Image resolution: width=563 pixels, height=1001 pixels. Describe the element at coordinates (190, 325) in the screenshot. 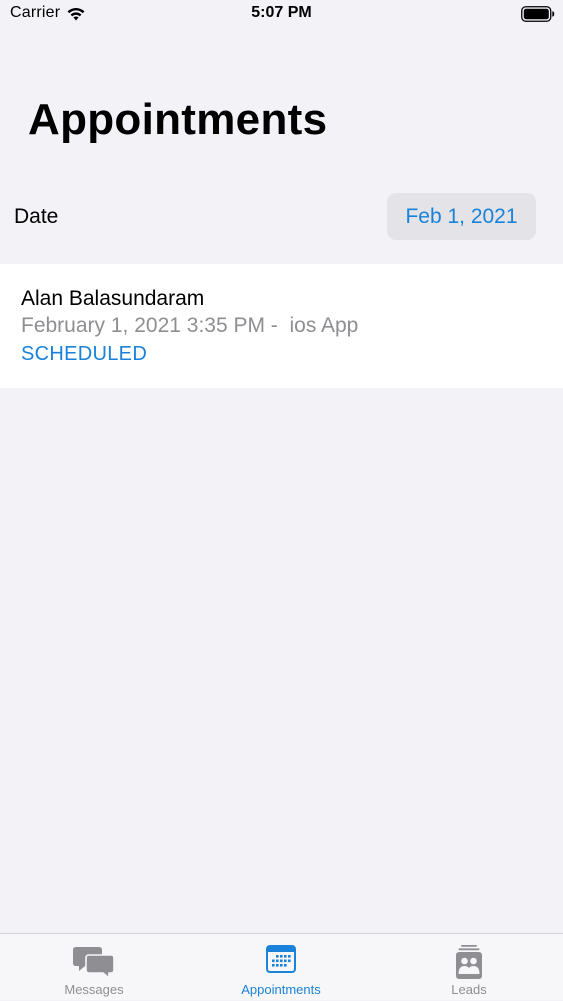

I see `appointment-details: February 1, 2021 3:35 PM - ios App` at that location.